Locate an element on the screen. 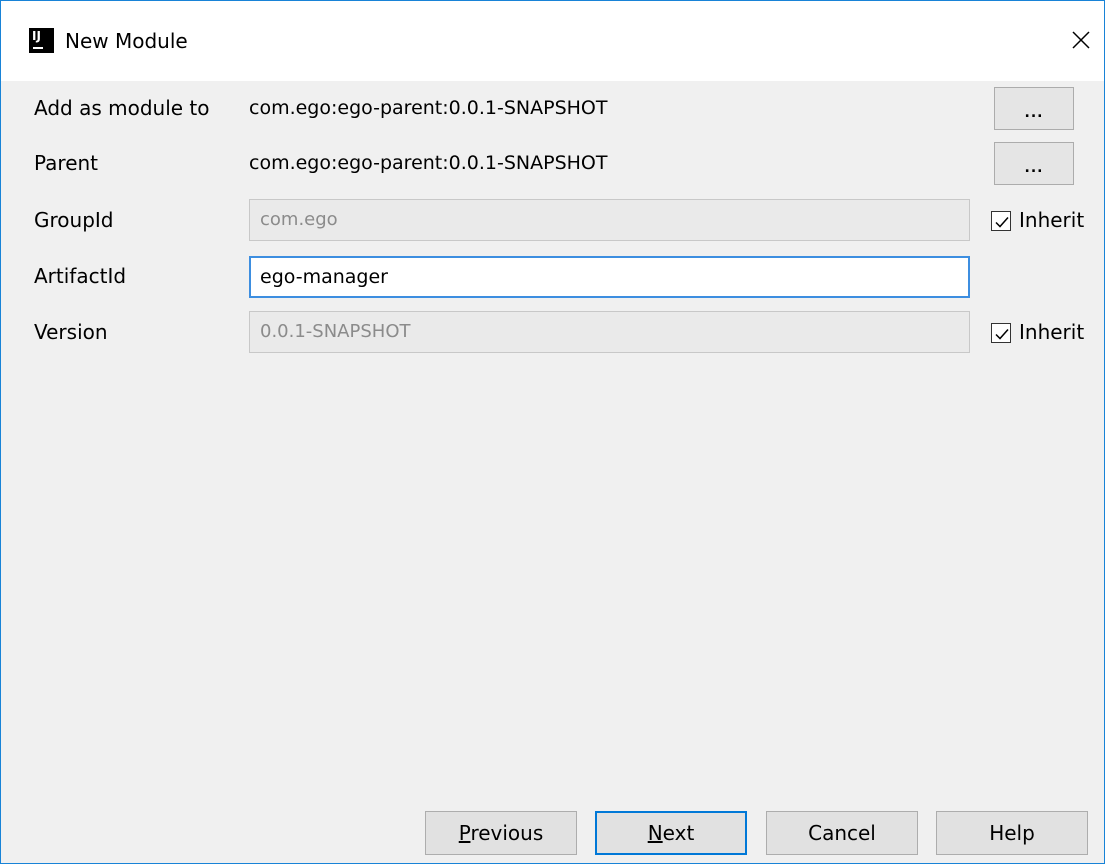 This screenshot has height=864, width=1105. close-icon is located at coordinates (1081, 40).